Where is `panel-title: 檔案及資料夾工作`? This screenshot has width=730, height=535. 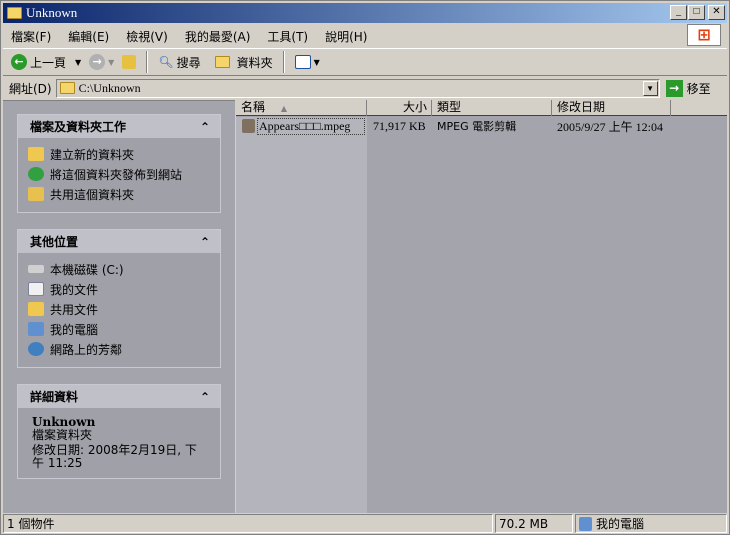
panel-title: 檔案及資料夾工作 is located at coordinates (78, 127).